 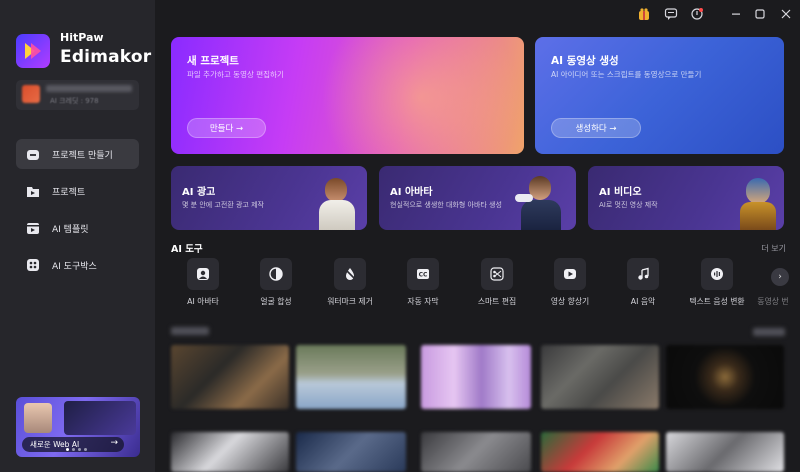 I want to click on ai-ad-person-image, so click(x=337, y=203).